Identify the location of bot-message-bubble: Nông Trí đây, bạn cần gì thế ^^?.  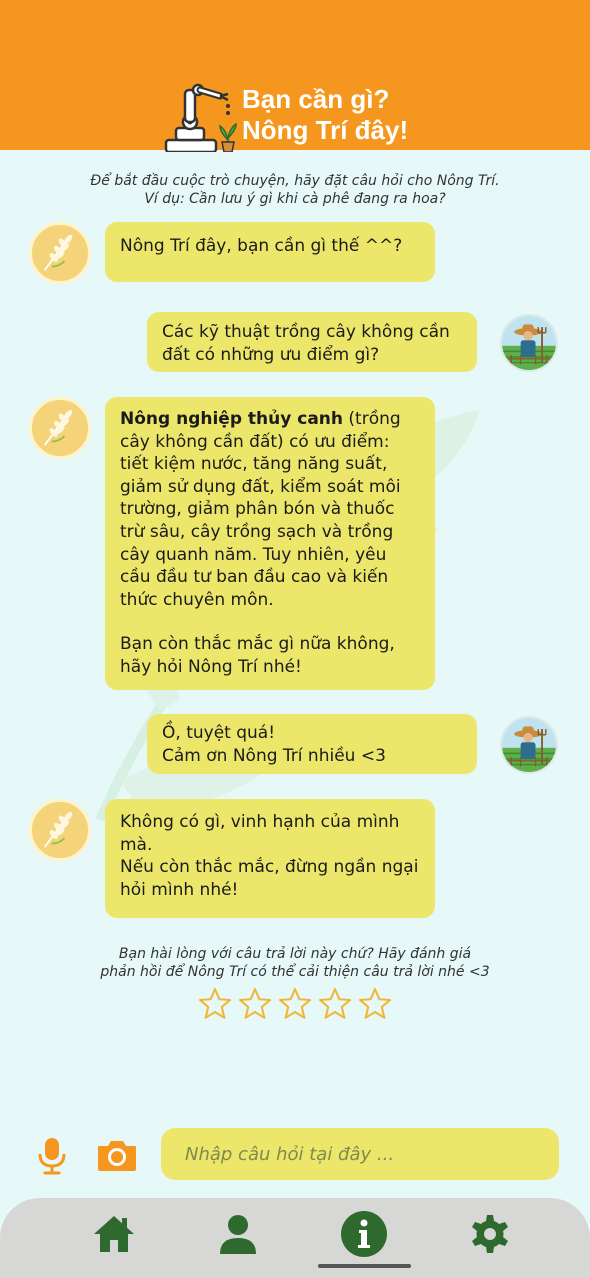
(270, 252).